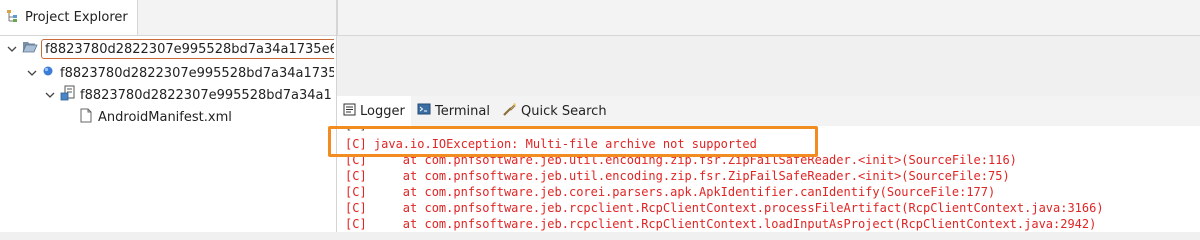  Describe the element at coordinates (509, 111) in the screenshot. I see `quick-search-icon` at that location.